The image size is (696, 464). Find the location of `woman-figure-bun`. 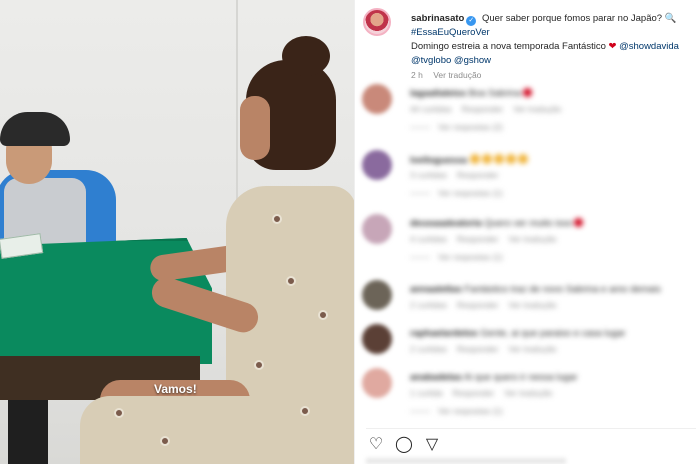

woman-figure-bun is located at coordinates (306, 56).